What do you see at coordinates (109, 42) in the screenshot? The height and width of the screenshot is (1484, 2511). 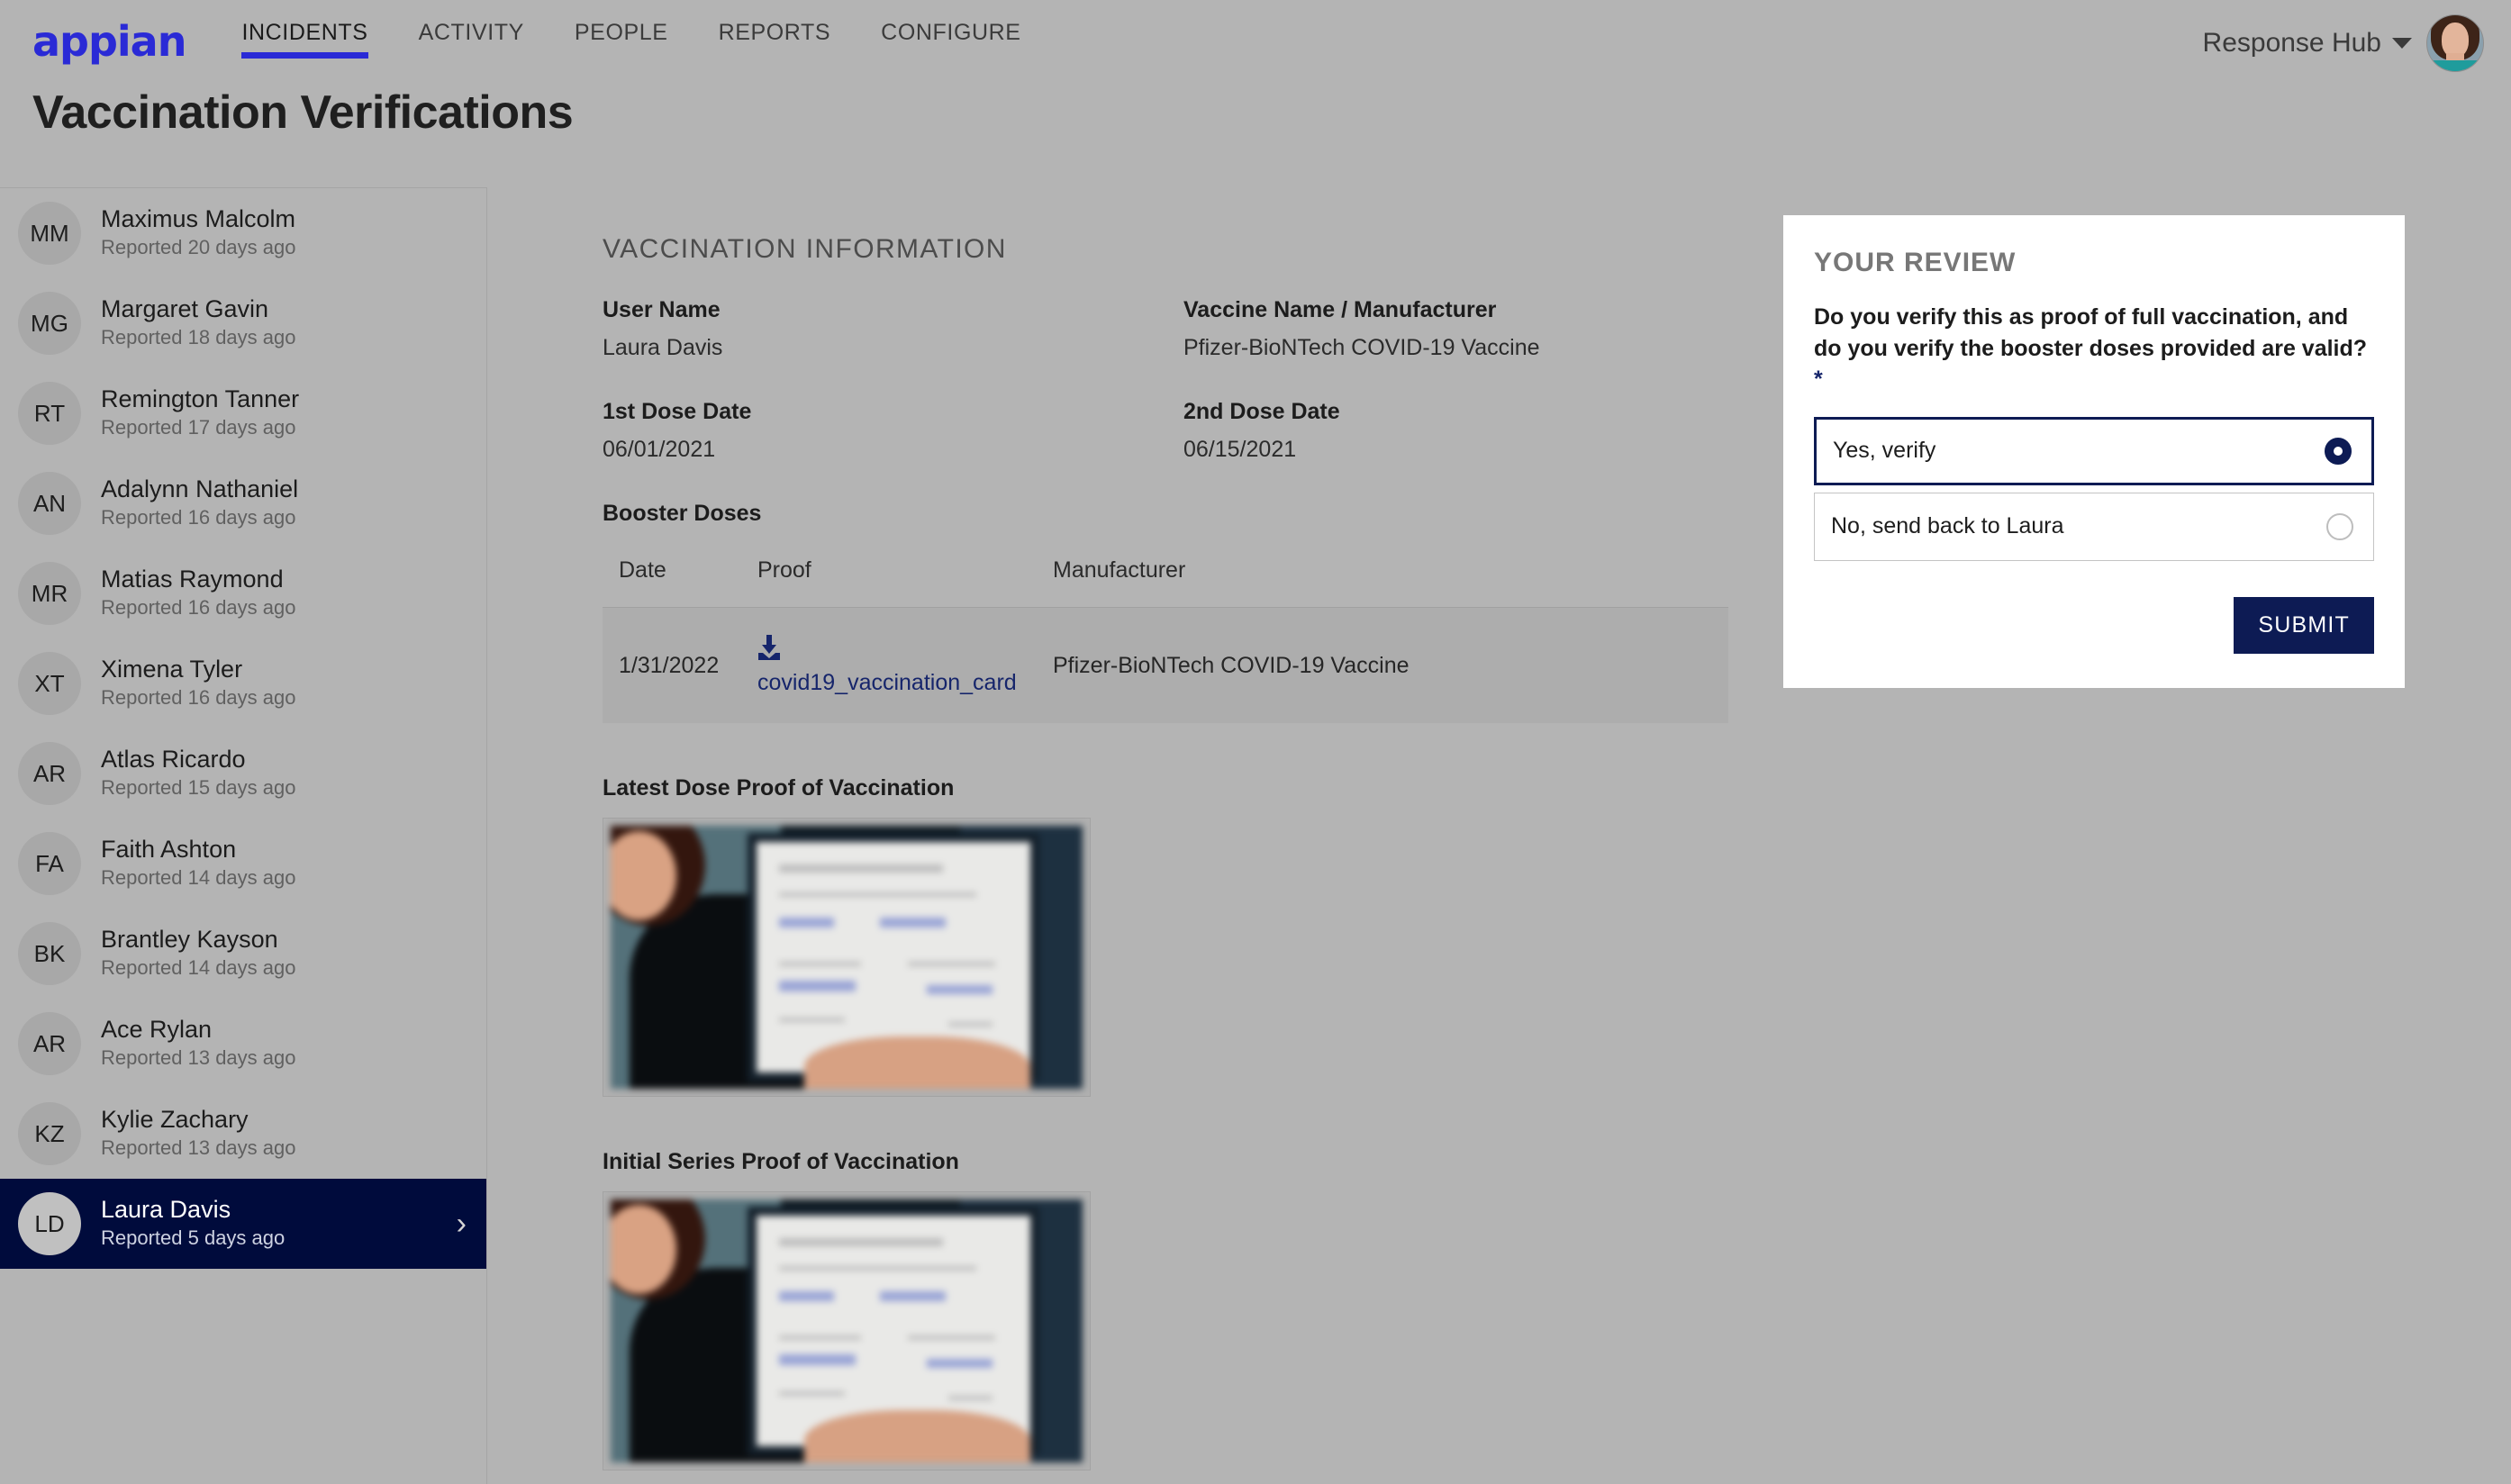 I see `appian-logo: appian` at bounding box center [109, 42].